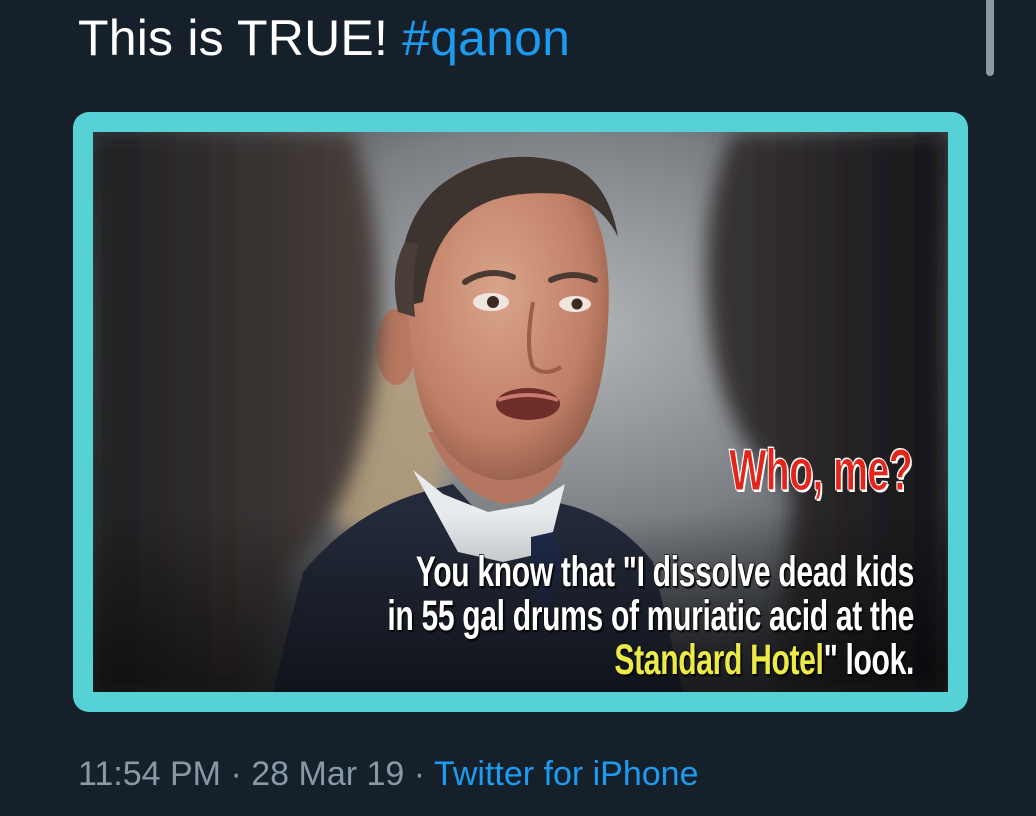  I want to click on tweet-text: This is TRUE! #qanon, so click(324, 38).